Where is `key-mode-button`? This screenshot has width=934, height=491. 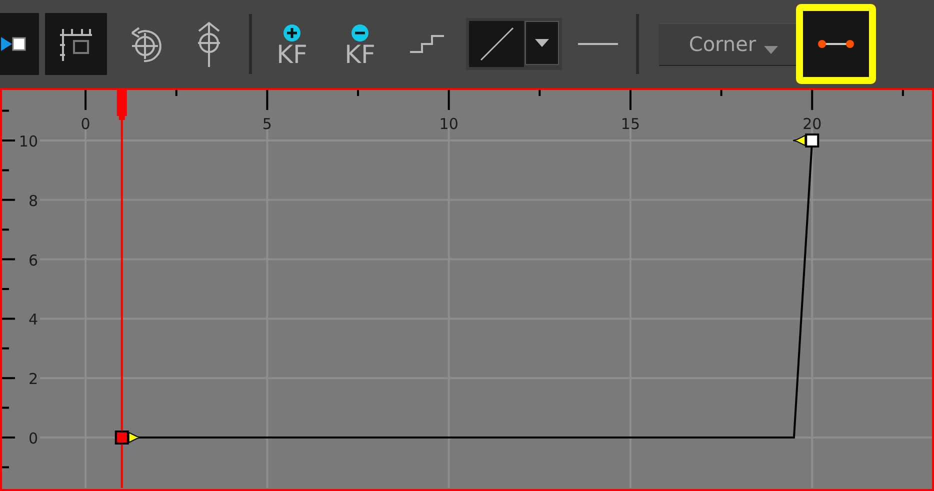 key-mode-button is located at coordinates (19, 44).